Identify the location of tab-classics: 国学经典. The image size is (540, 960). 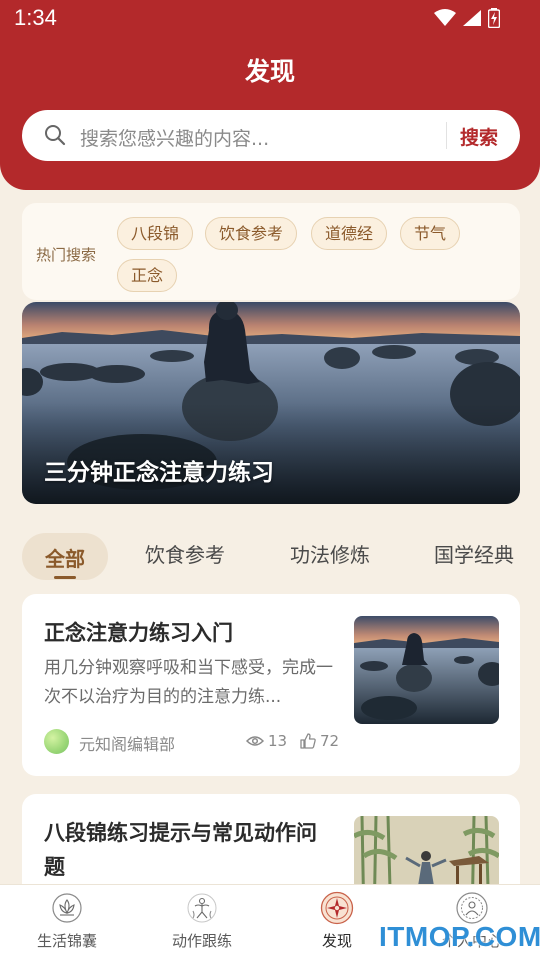
(474, 553).